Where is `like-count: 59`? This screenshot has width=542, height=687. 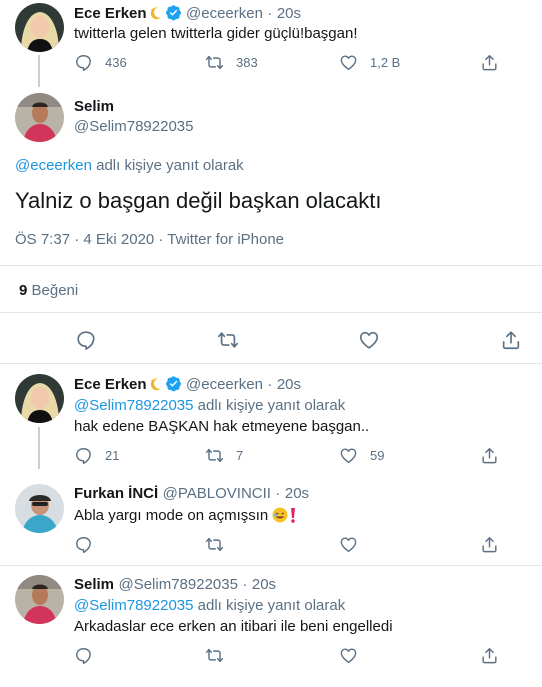 like-count: 59 is located at coordinates (377, 455).